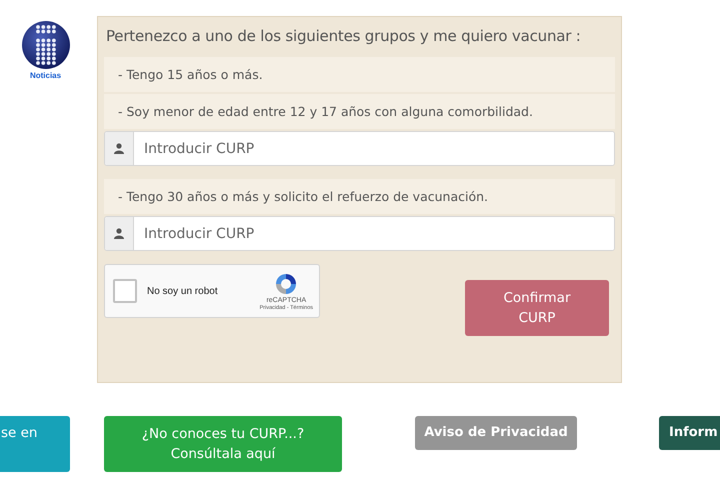  Describe the element at coordinates (45, 45) in the screenshot. I see `logo-icon` at that location.